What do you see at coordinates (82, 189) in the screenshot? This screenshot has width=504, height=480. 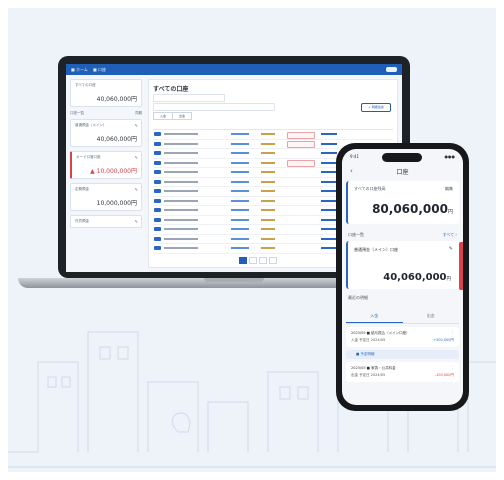 I see `account-name: 定期預金` at bounding box center [82, 189].